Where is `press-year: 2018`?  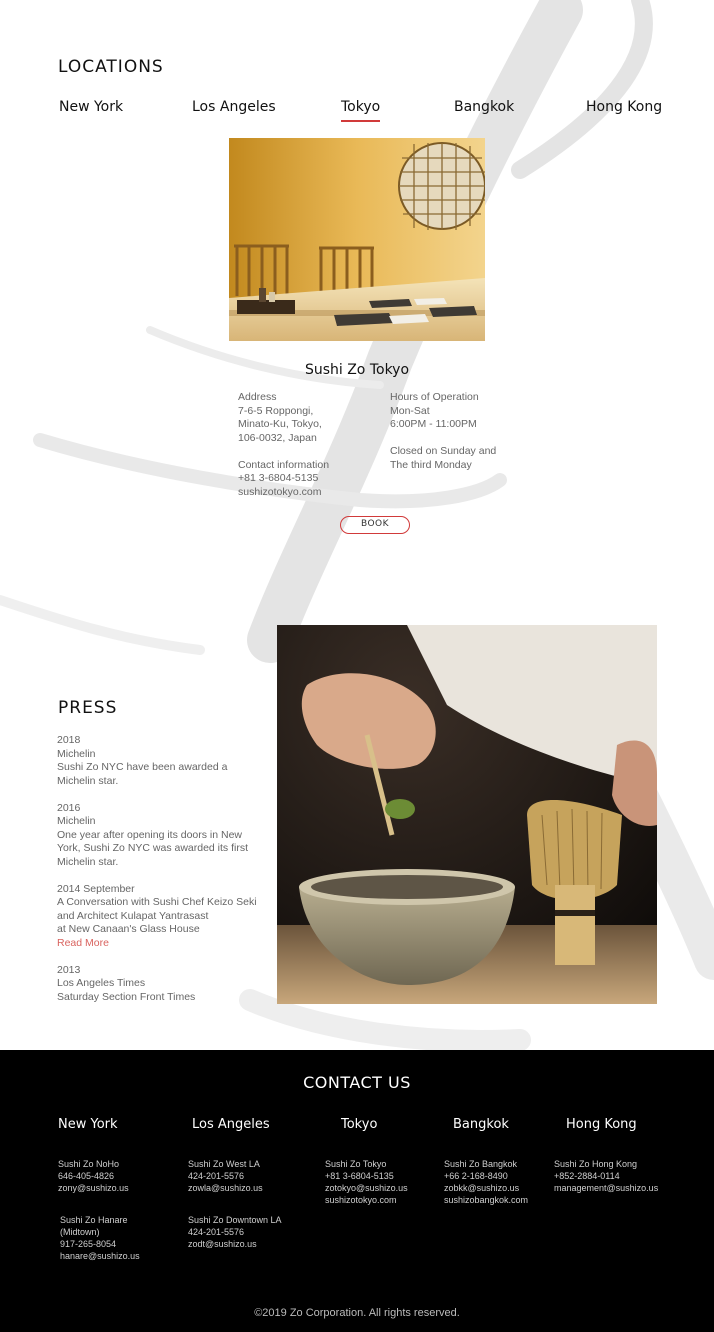
press-year: 2018 is located at coordinates (69, 740).